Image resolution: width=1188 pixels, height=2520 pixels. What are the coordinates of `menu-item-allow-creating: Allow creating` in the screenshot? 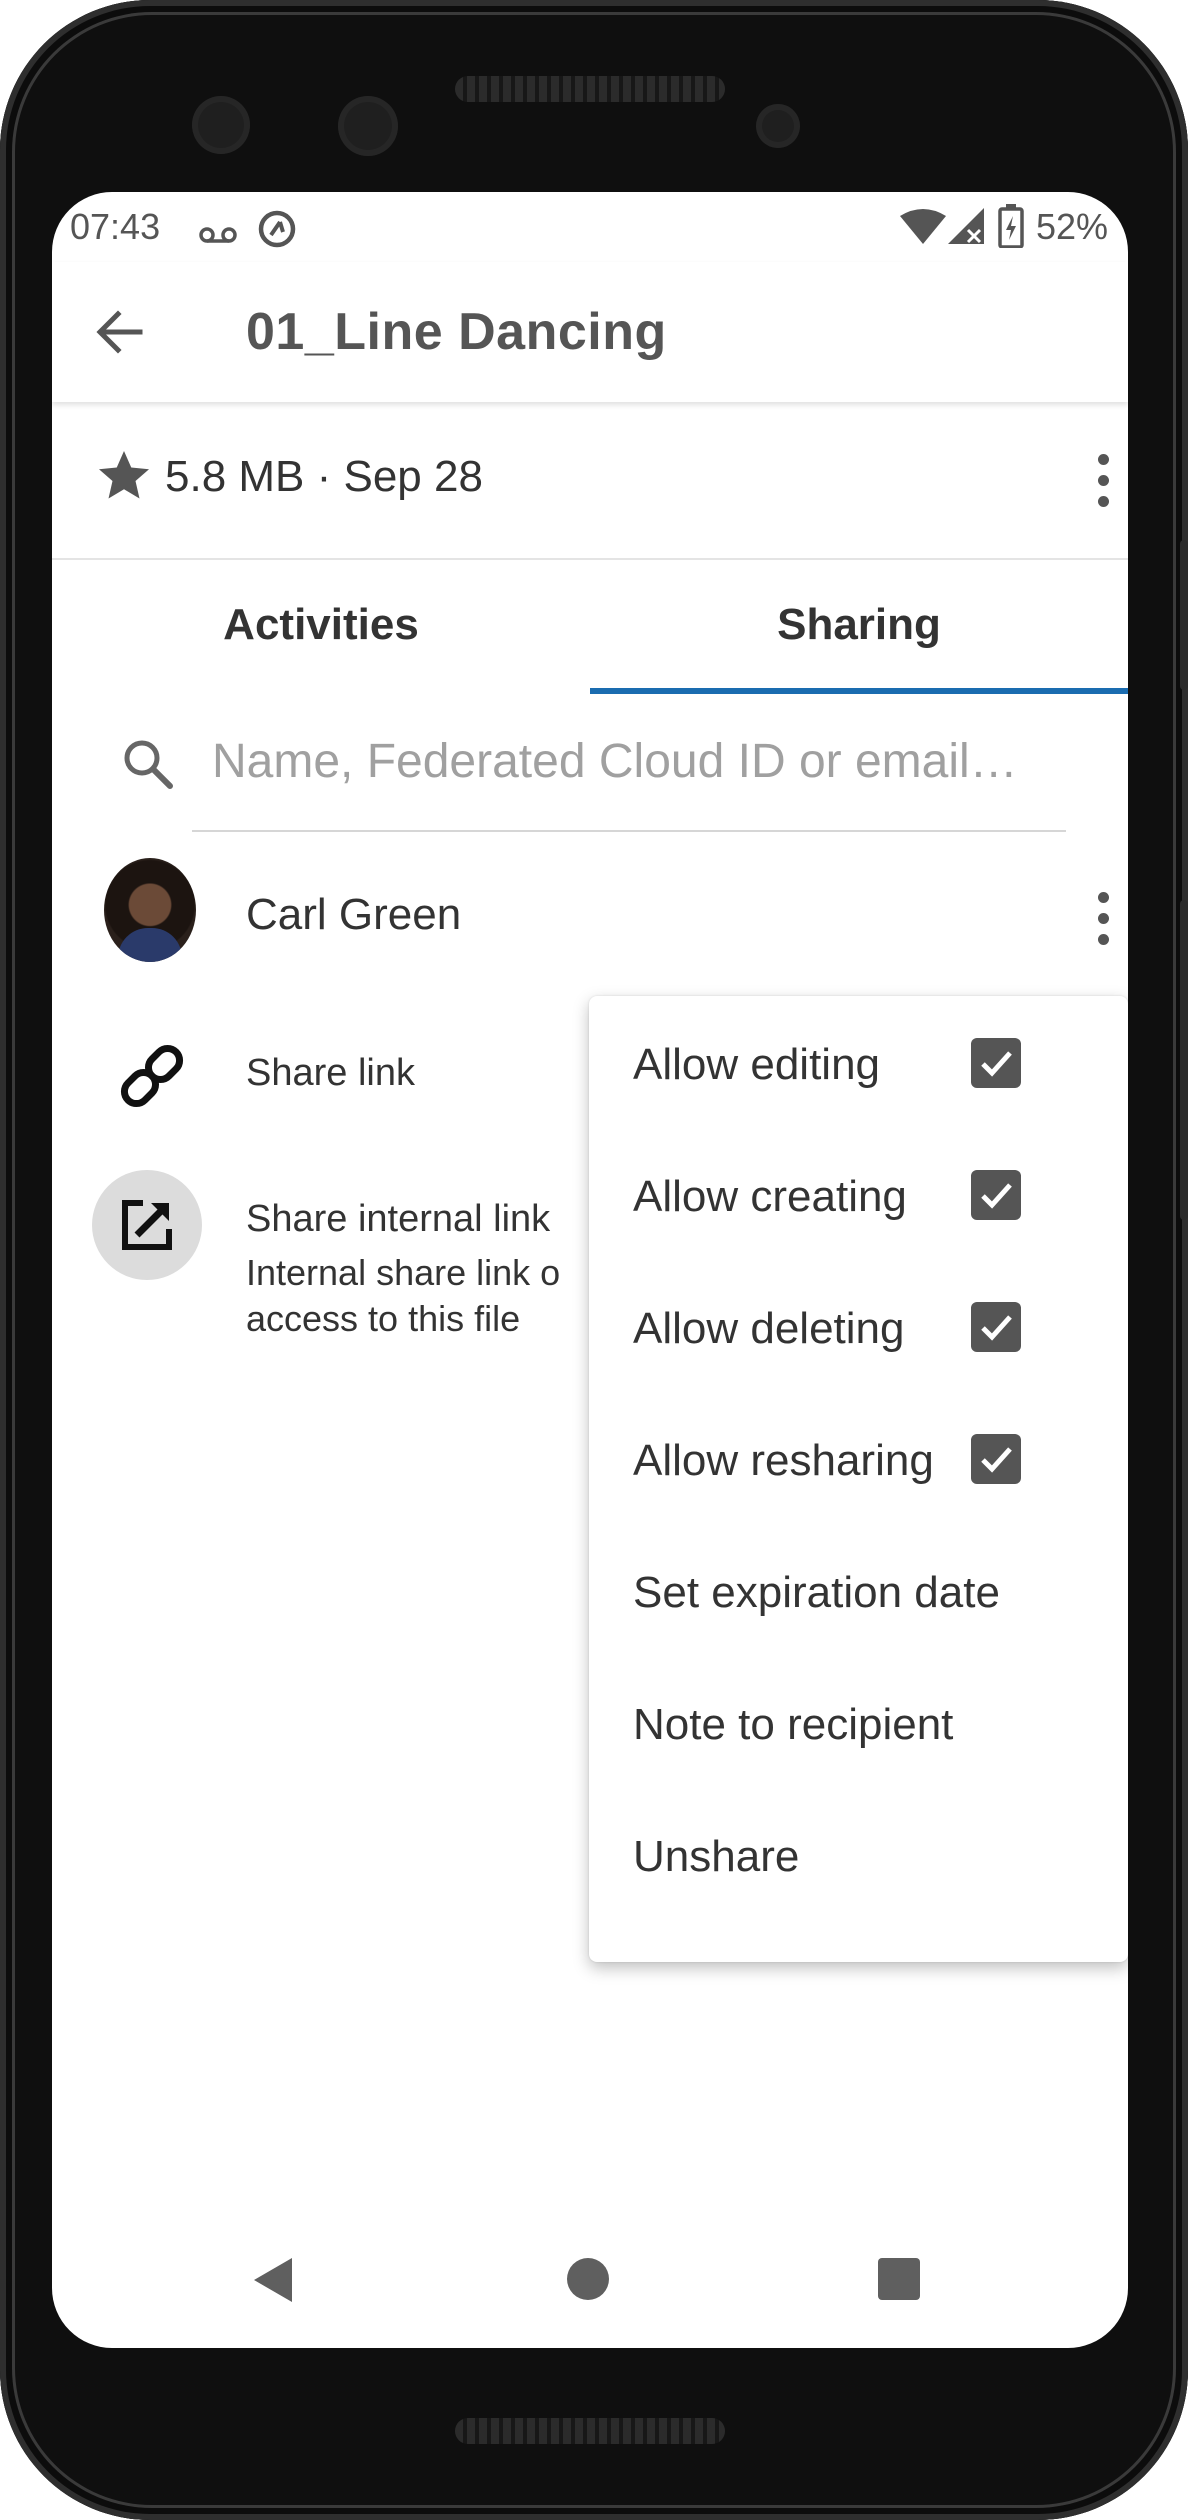 It's located at (858, 1194).